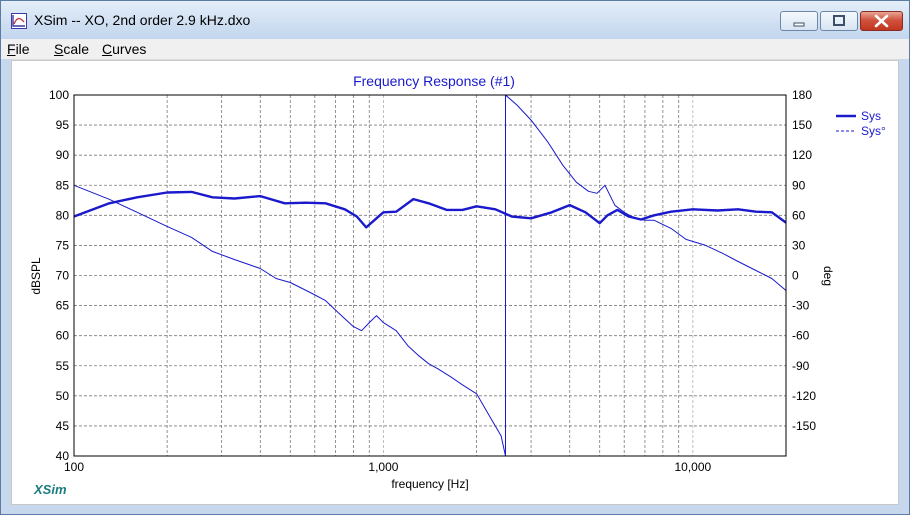 The height and width of the screenshot is (515, 910). Describe the element at coordinates (693, 467) in the screenshot. I see `x-tick-label: 10,000` at that location.